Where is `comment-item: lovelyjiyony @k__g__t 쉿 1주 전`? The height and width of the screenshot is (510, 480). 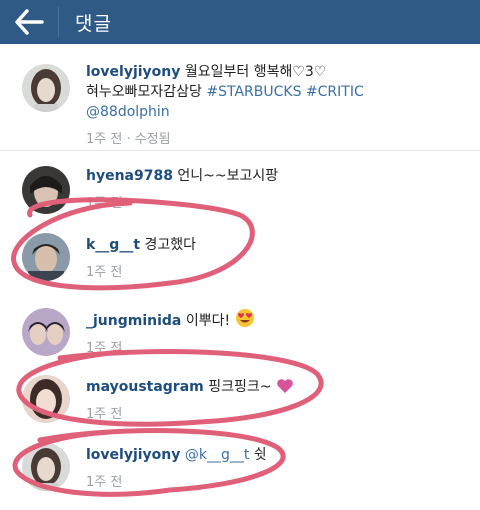
comment-item: lovelyjiyony @k__g__t 쉿 1주 전 is located at coordinates (240, 469).